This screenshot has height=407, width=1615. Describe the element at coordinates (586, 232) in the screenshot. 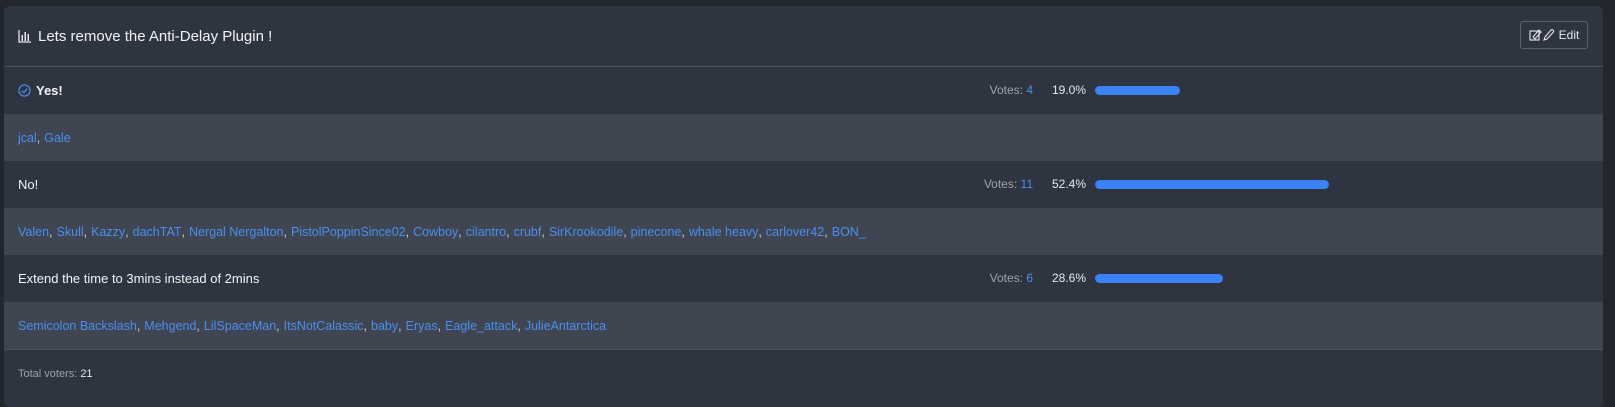

I see `voter-link: SirKrookodile` at that location.